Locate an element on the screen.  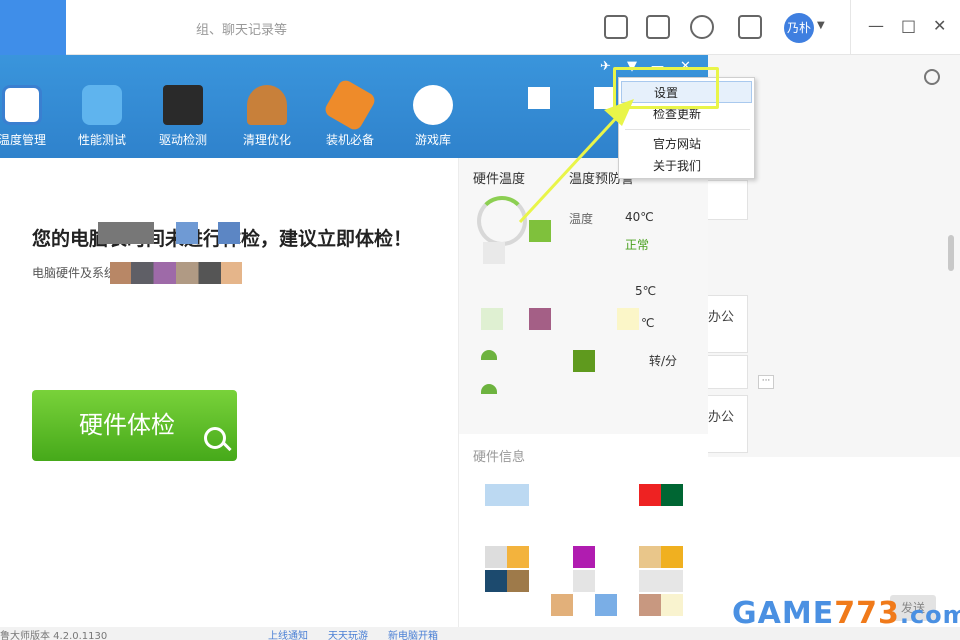
section-title: 硬件温度 is located at coordinates (499, 179).